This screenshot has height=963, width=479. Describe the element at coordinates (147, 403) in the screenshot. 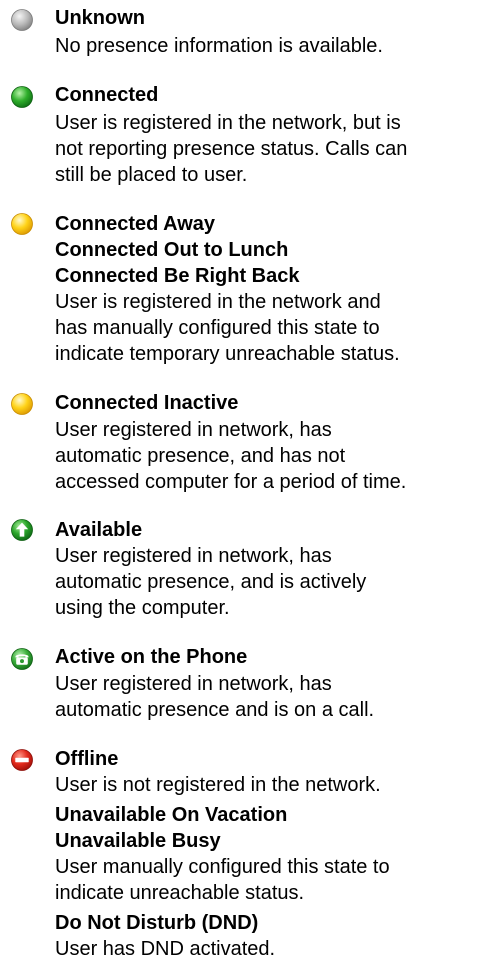

I see `presence-title: Connected Inactive` at that location.